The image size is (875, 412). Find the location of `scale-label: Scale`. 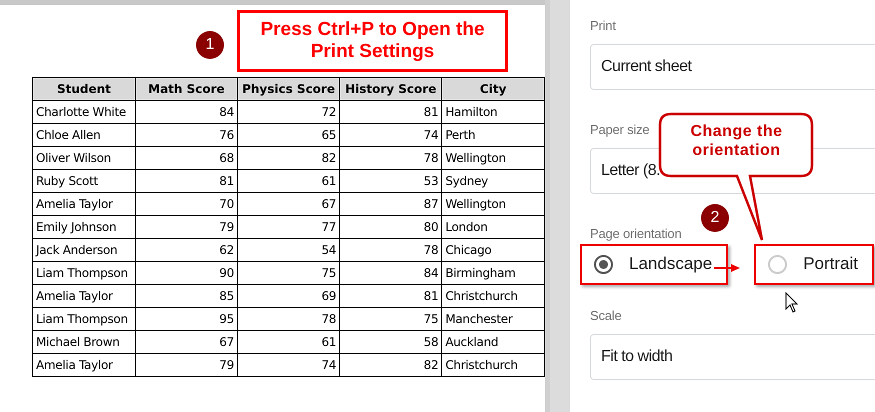

scale-label: Scale is located at coordinates (606, 316).